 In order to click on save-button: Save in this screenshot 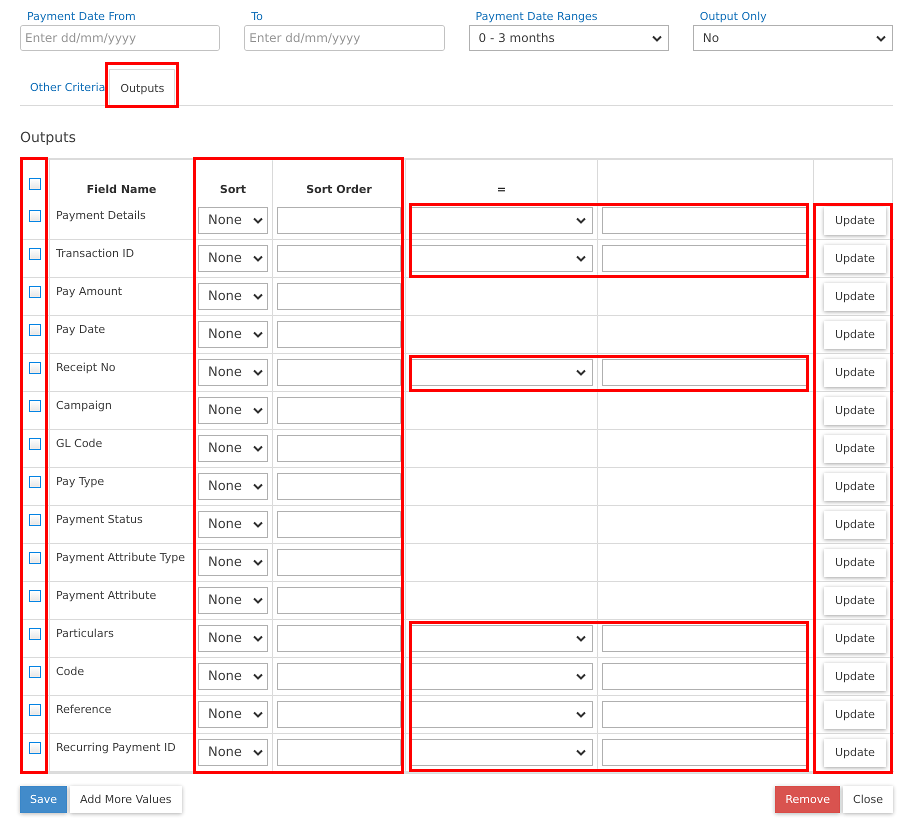, I will do `click(44, 799)`.